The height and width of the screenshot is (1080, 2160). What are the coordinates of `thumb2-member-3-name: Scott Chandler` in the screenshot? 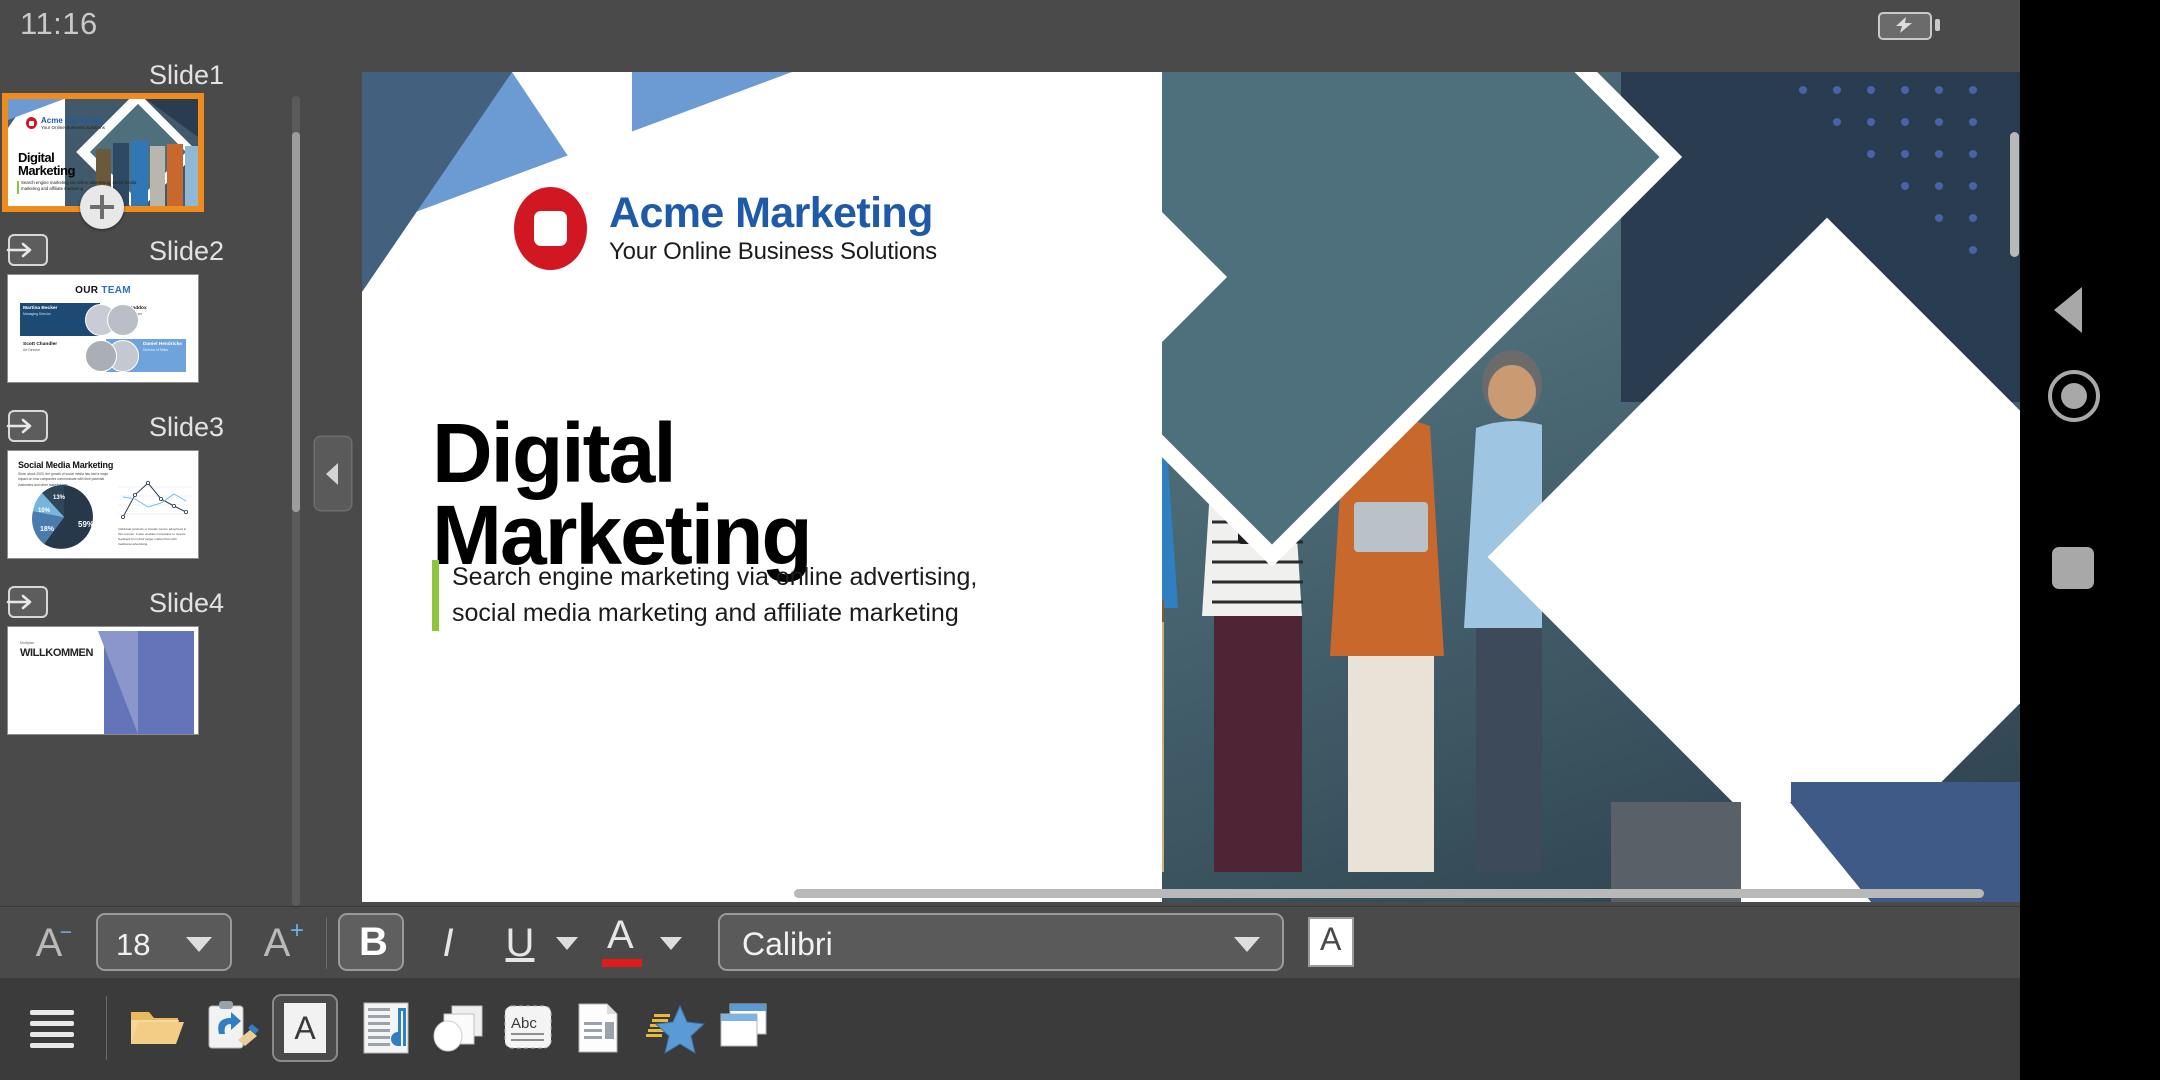 It's located at (40, 344).